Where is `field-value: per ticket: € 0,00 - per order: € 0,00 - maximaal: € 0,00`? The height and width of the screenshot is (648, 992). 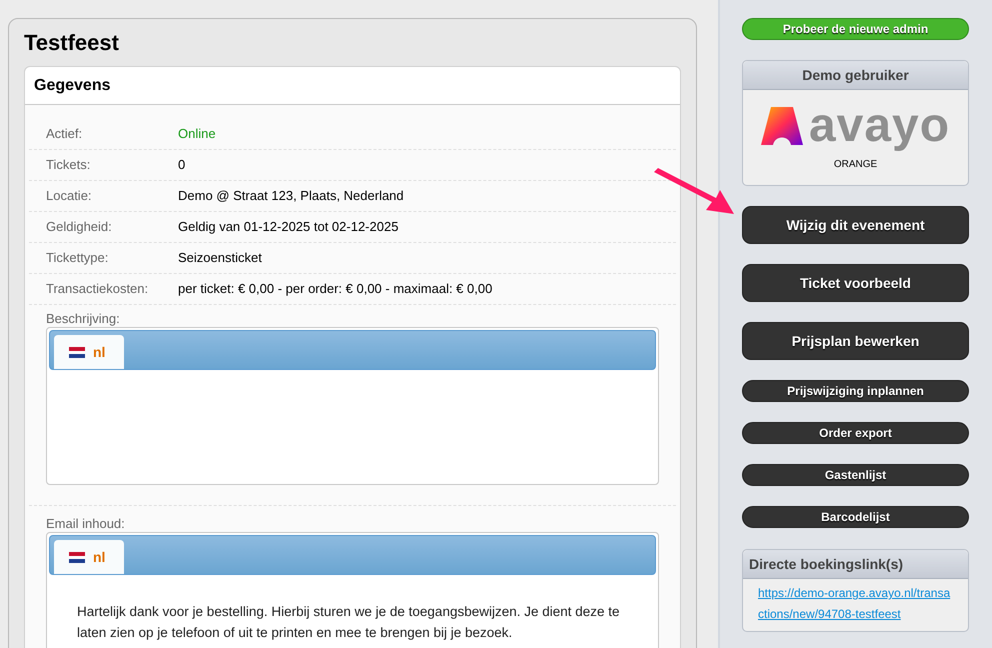
field-value: per ticket: € 0,00 - per order: € 0,00 - maximaal: € 0,00 is located at coordinates (335, 289).